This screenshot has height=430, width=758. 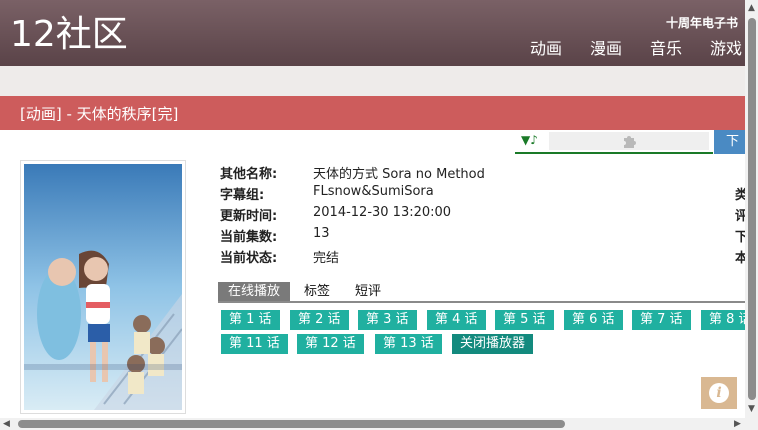 What do you see at coordinates (593, 320) in the screenshot?
I see `episode-button: 第 6 话` at bounding box center [593, 320].